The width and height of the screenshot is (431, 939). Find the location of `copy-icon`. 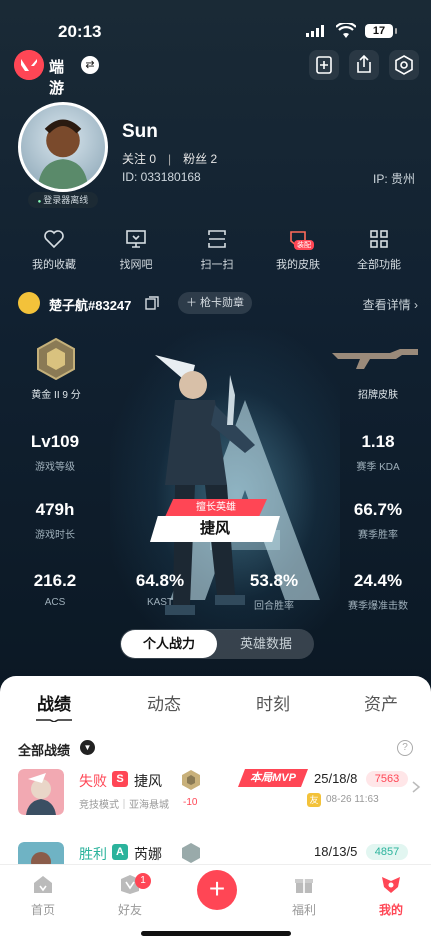

copy-icon is located at coordinates (152, 303).